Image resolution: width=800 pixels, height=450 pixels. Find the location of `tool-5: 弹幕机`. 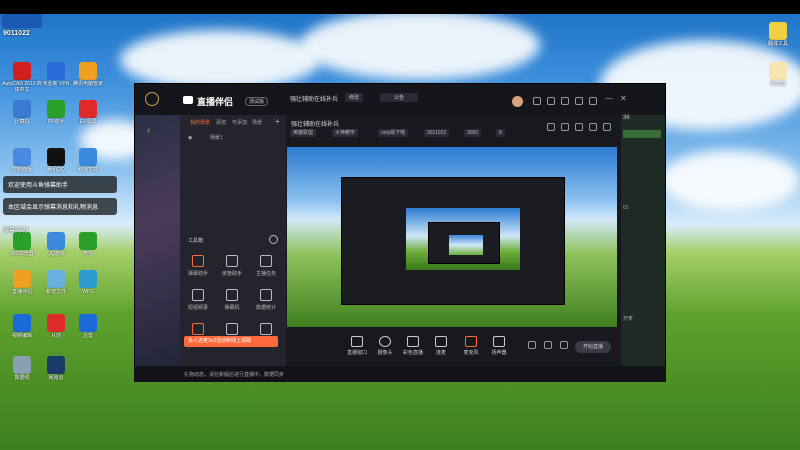

tool-5: 弹幕机 is located at coordinates (232, 300).